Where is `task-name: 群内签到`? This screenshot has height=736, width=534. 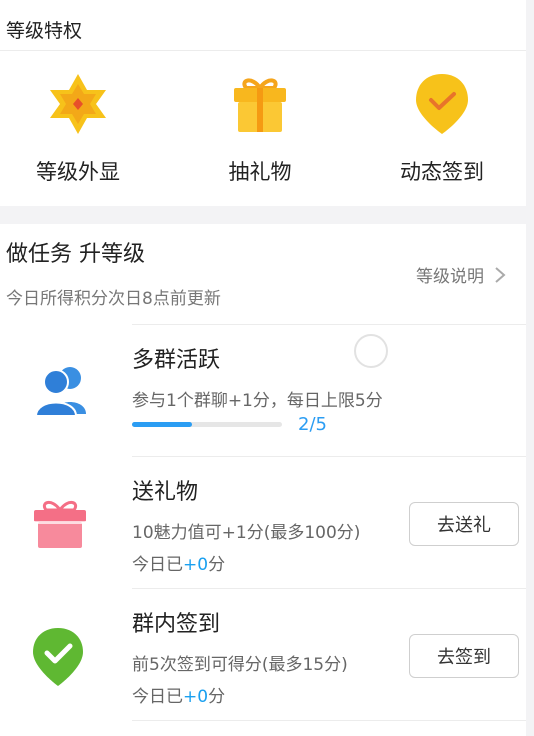 task-name: 群内签到 is located at coordinates (176, 624).